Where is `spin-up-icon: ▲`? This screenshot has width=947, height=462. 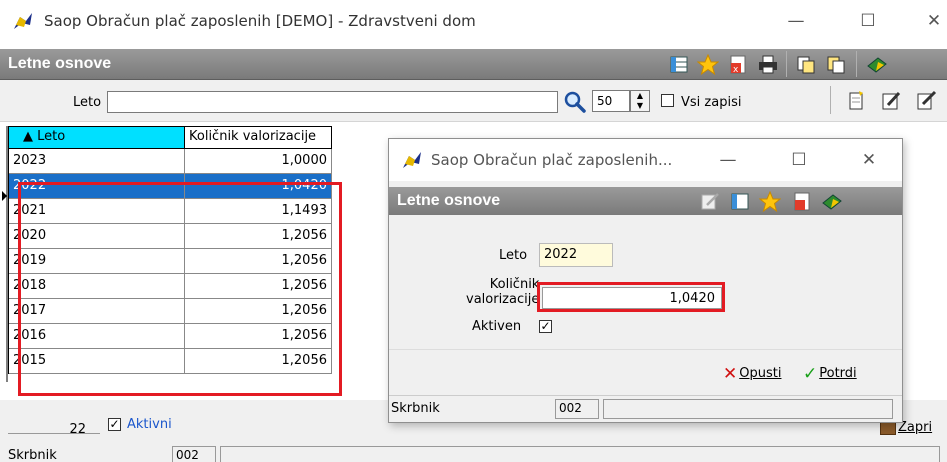 spin-up-icon: ▲ is located at coordinates (640, 96).